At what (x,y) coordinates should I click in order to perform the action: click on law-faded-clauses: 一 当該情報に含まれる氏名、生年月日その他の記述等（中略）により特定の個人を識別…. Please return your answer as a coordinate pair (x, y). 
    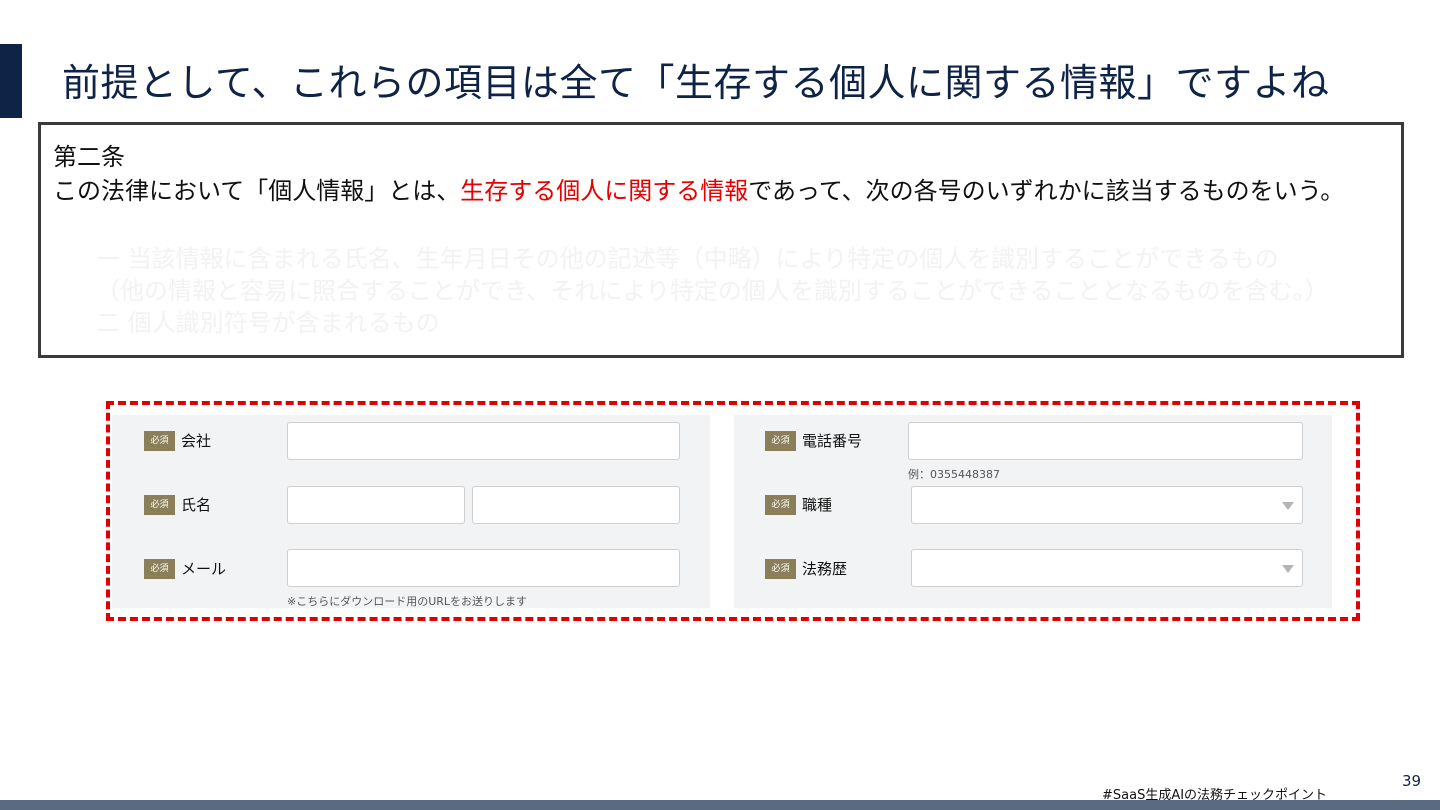
    Looking at the image, I should click on (741, 291).